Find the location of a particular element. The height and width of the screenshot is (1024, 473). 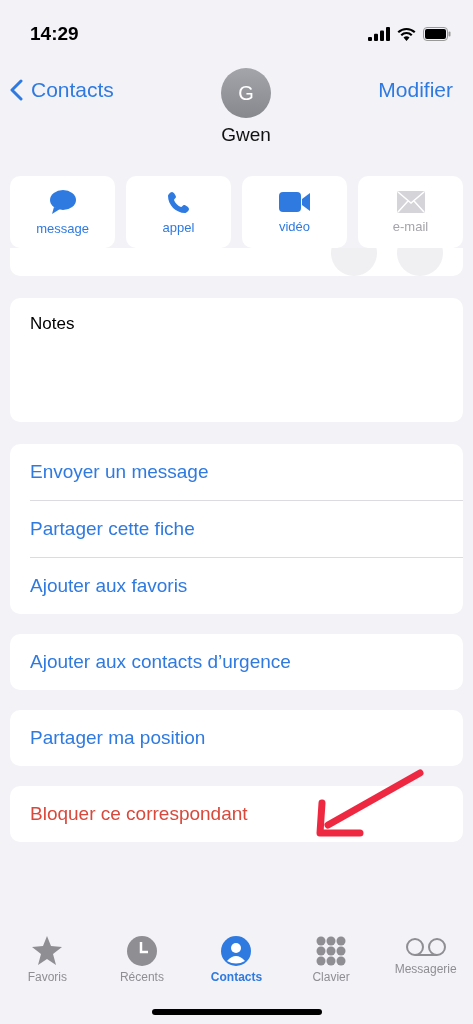

edit-link: Modifier is located at coordinates (415, 90).